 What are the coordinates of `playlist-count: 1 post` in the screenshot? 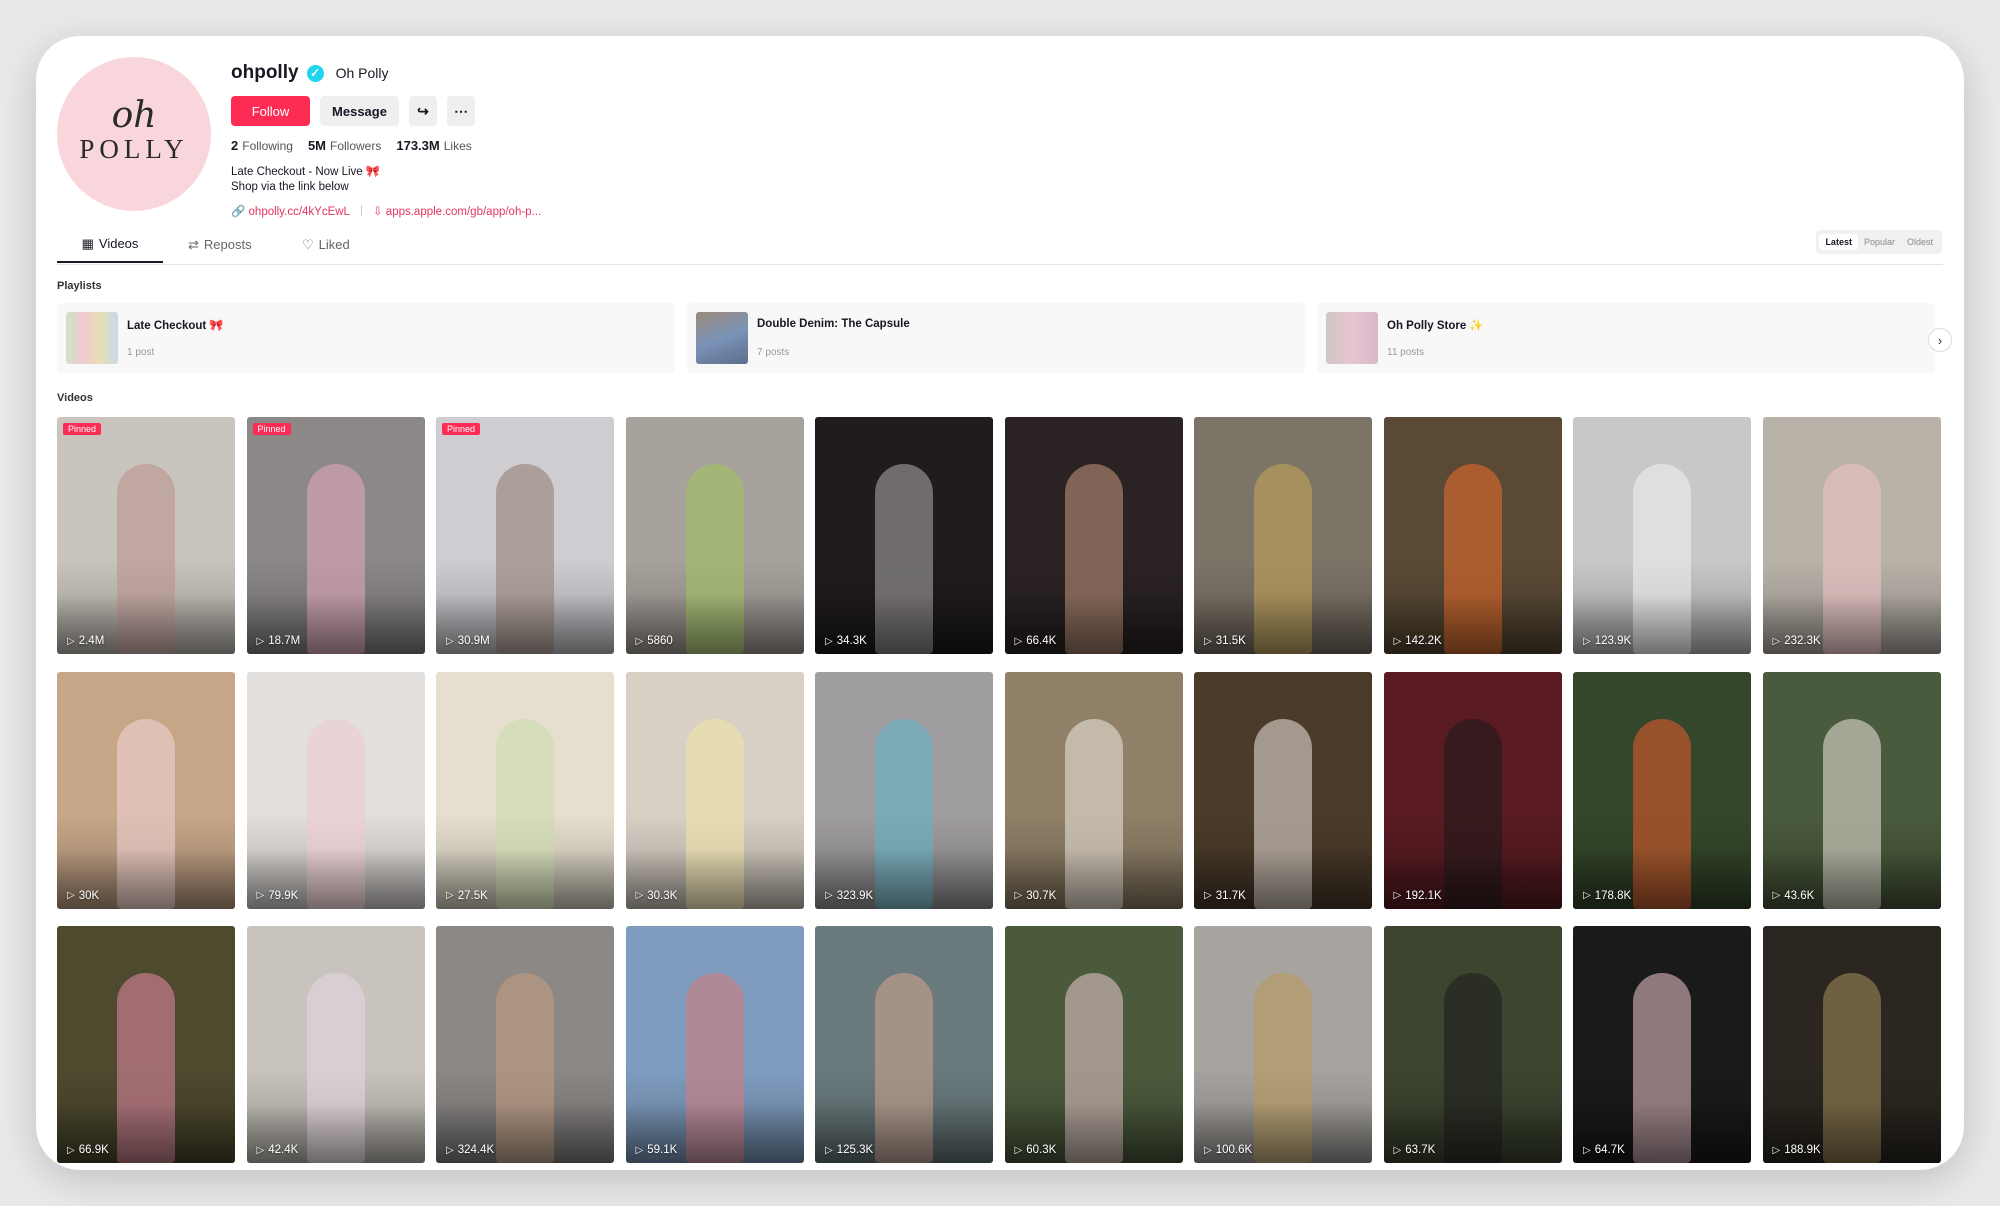 It's located at (141, 352).